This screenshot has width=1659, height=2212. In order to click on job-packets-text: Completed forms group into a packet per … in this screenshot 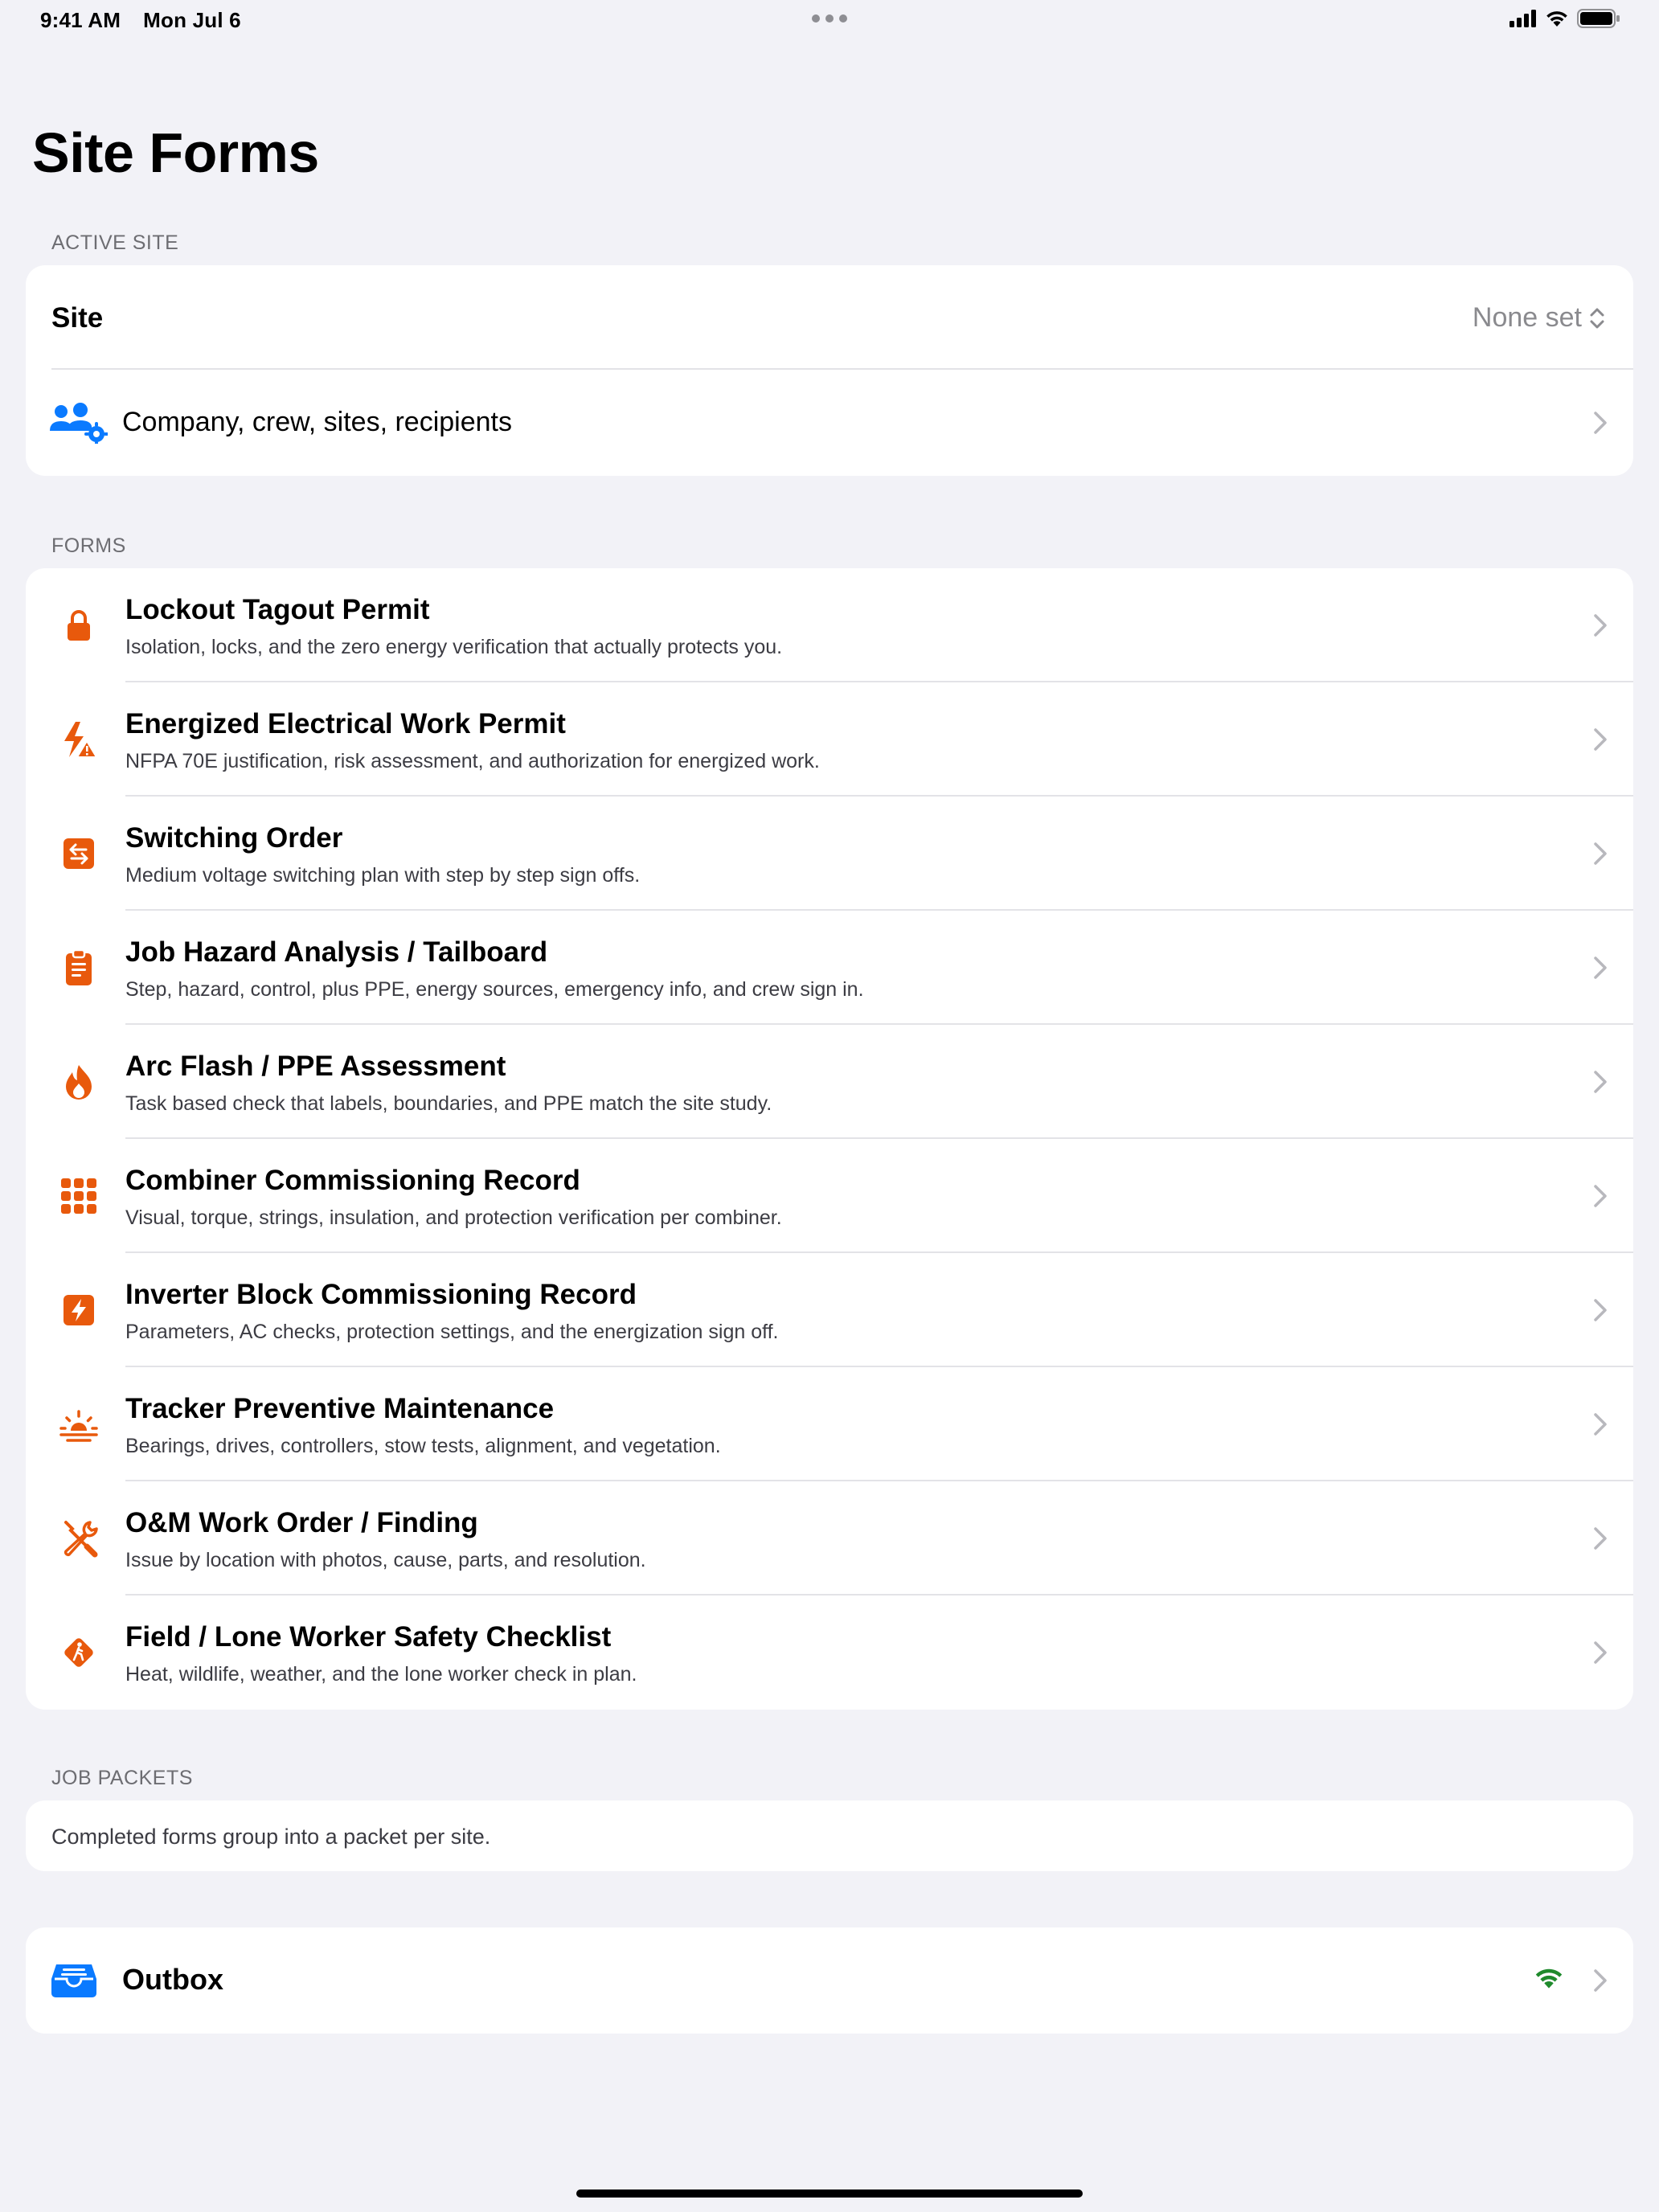, I will do `click(271, 1837)`.